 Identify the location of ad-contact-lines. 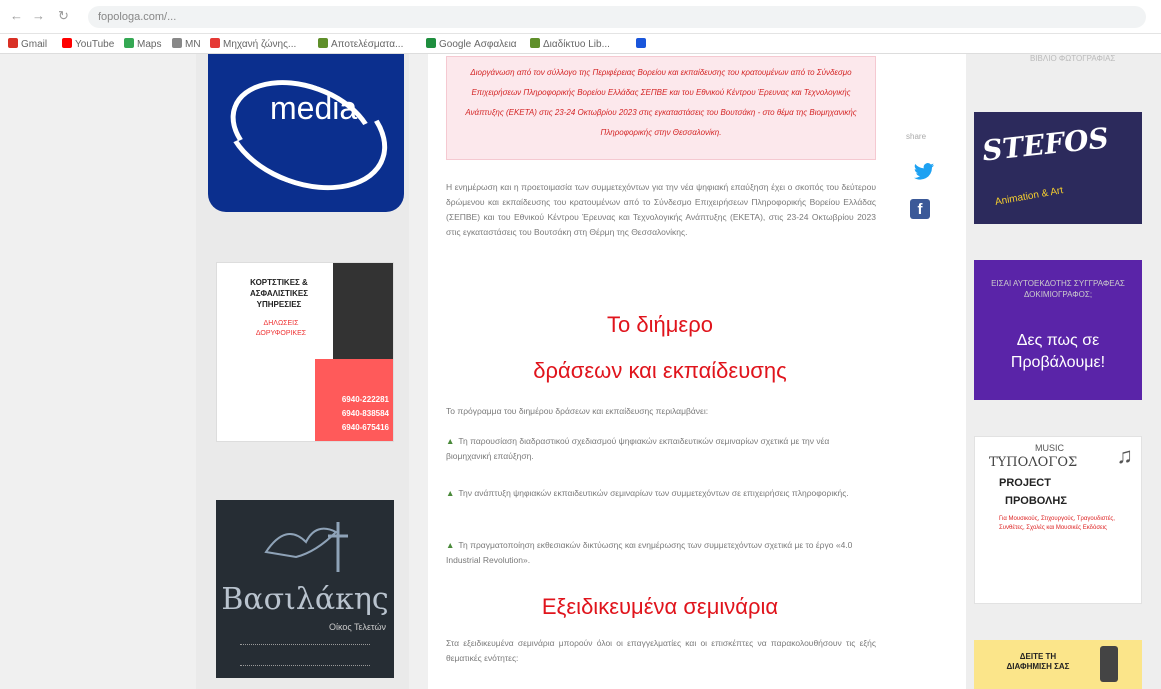
(305, 655).